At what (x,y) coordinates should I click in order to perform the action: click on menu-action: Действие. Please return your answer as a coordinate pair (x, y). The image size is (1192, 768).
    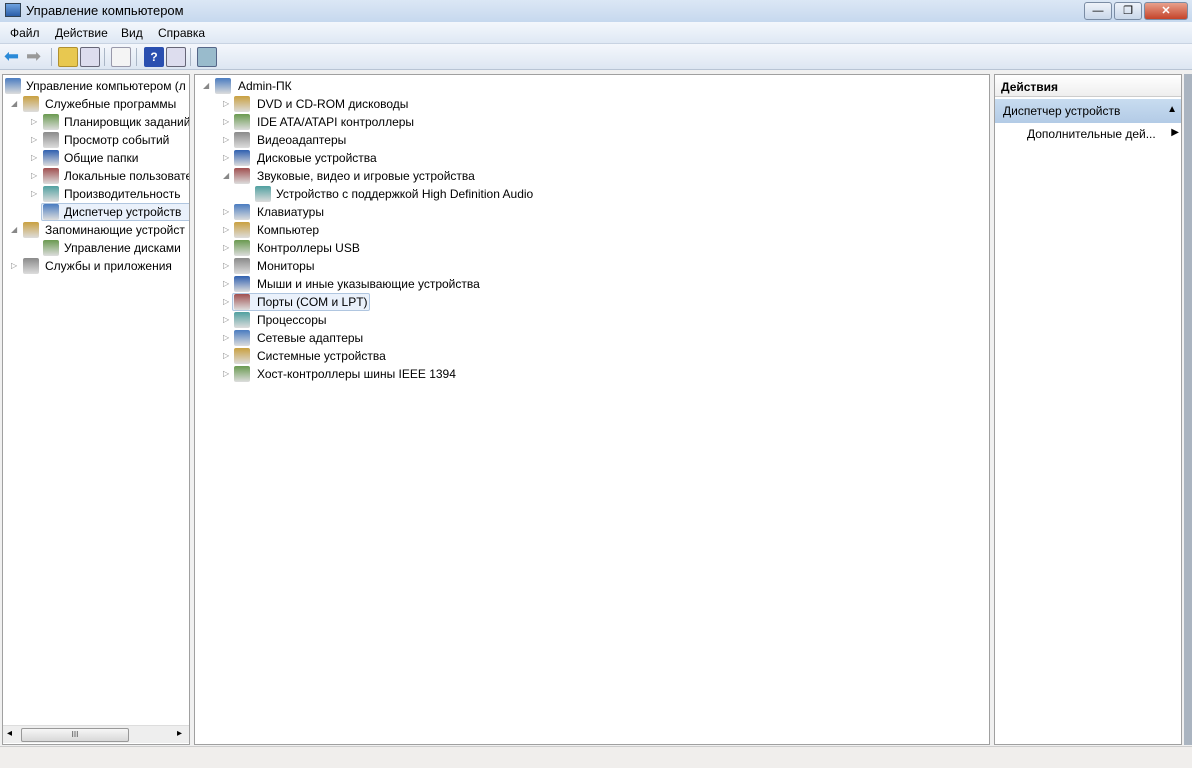
    Looking at the image, I should click on (81, 33).